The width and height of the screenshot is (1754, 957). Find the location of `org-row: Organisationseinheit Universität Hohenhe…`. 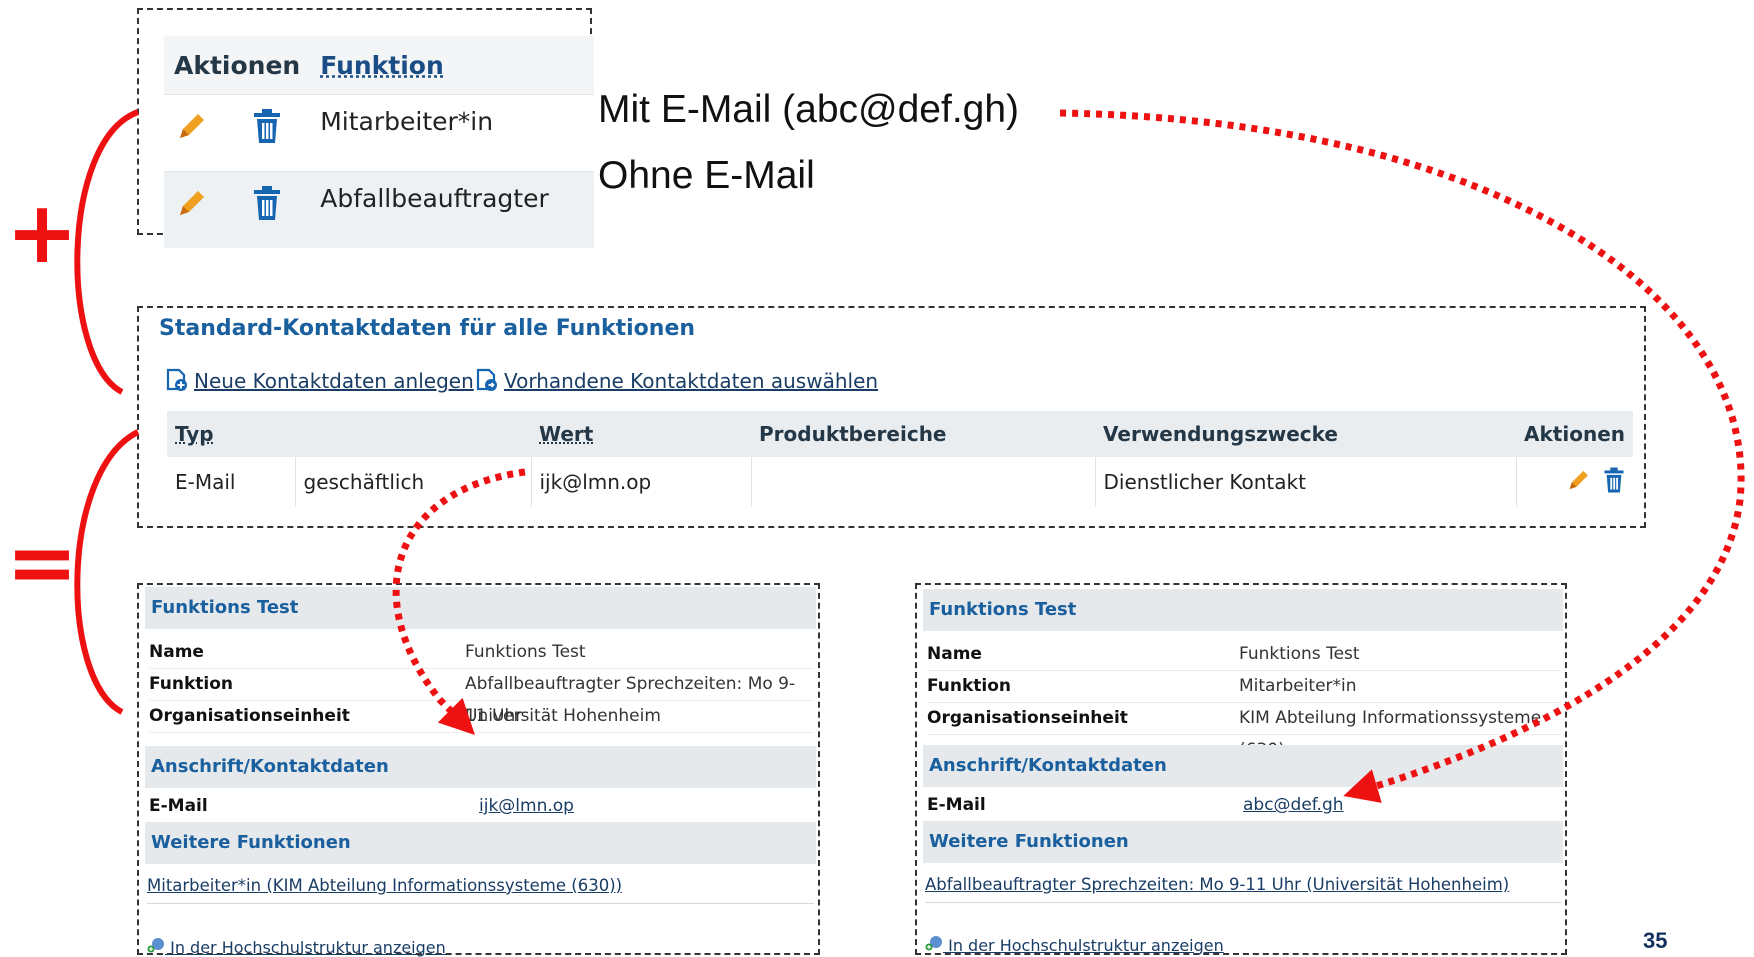

org-row: Organisationseinheit Universität Hohenhe… is located at coordinates (481, 716).